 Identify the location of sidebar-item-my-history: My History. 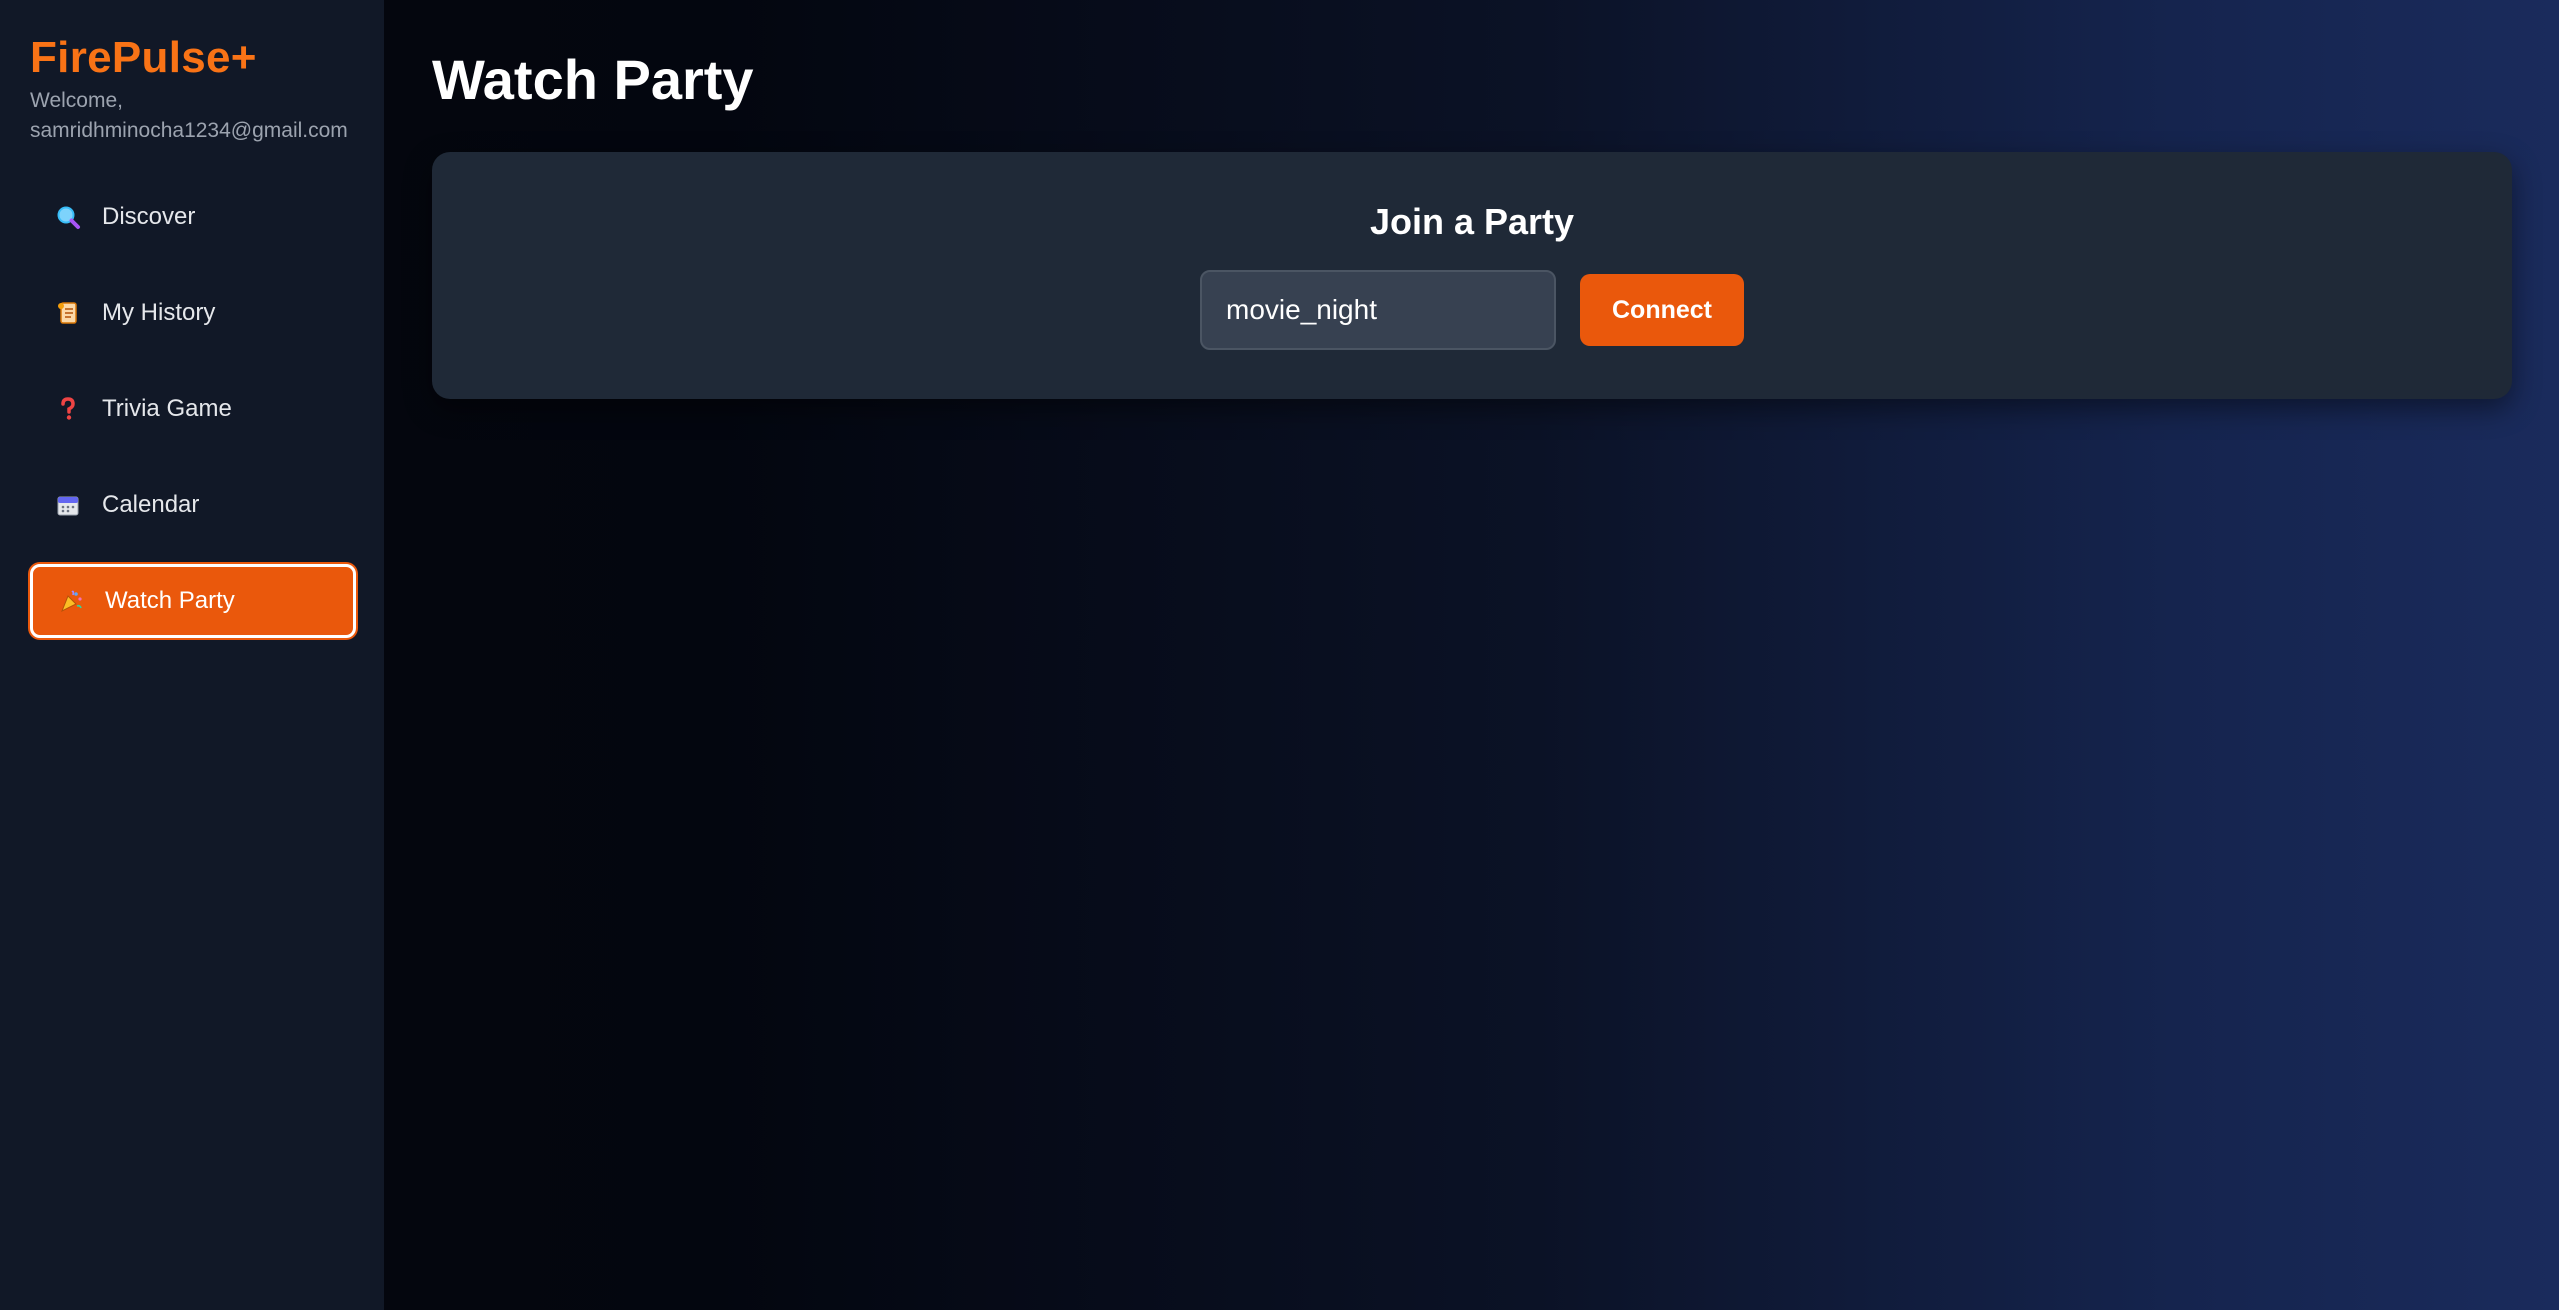
(193, 313).